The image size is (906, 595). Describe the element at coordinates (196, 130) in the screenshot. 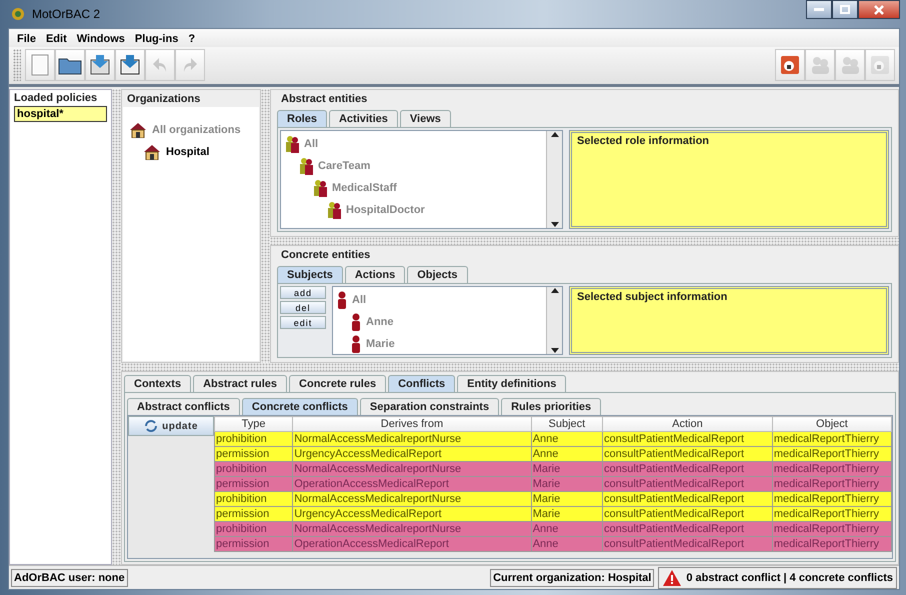

I see `tree-item: All organizations` at that location.